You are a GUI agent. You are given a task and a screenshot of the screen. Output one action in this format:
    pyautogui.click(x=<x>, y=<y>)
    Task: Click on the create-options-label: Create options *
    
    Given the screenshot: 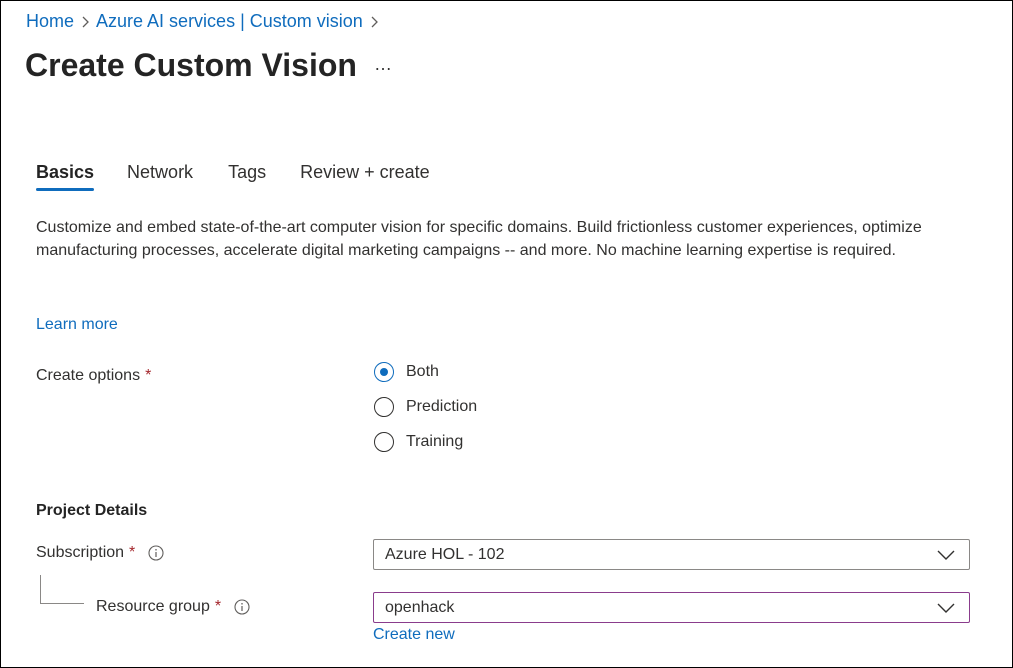 What is the action you would take?
    pyautogui.click(x=93, y=376)
    